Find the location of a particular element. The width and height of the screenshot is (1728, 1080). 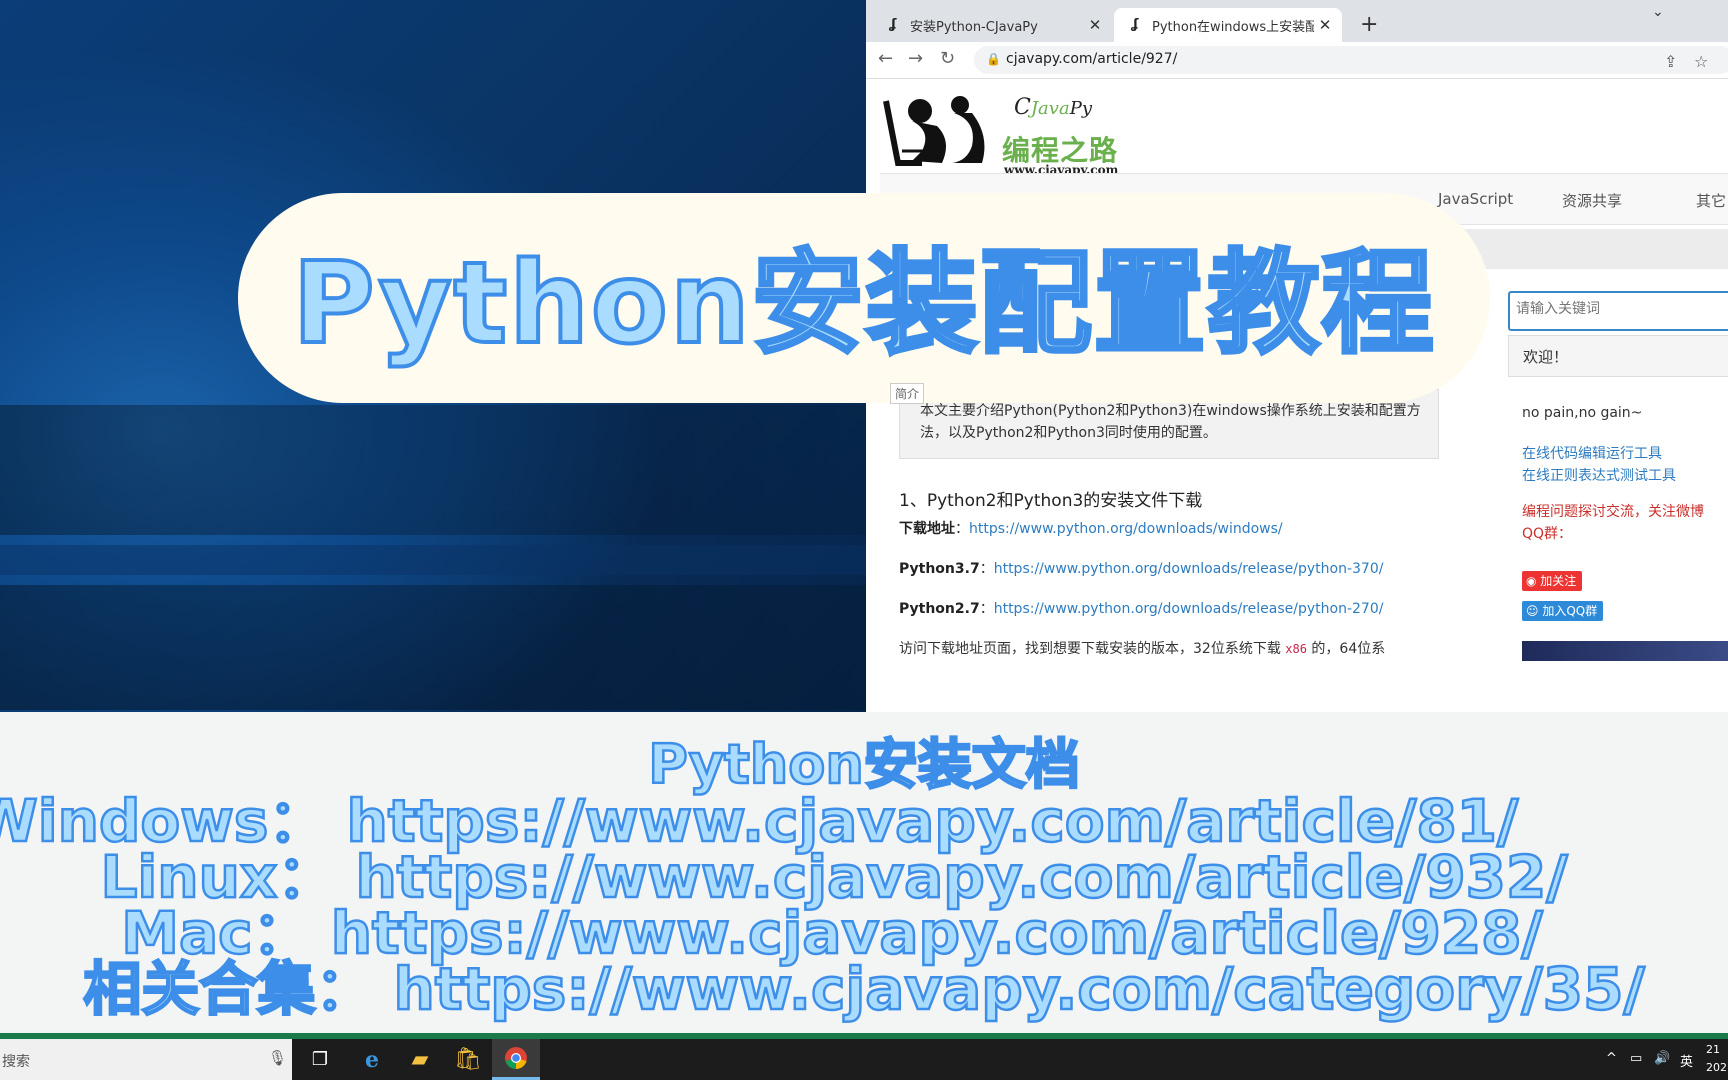

online-code-link: 在线代码编辑运行工具 is located at coordinates (1592, 453).